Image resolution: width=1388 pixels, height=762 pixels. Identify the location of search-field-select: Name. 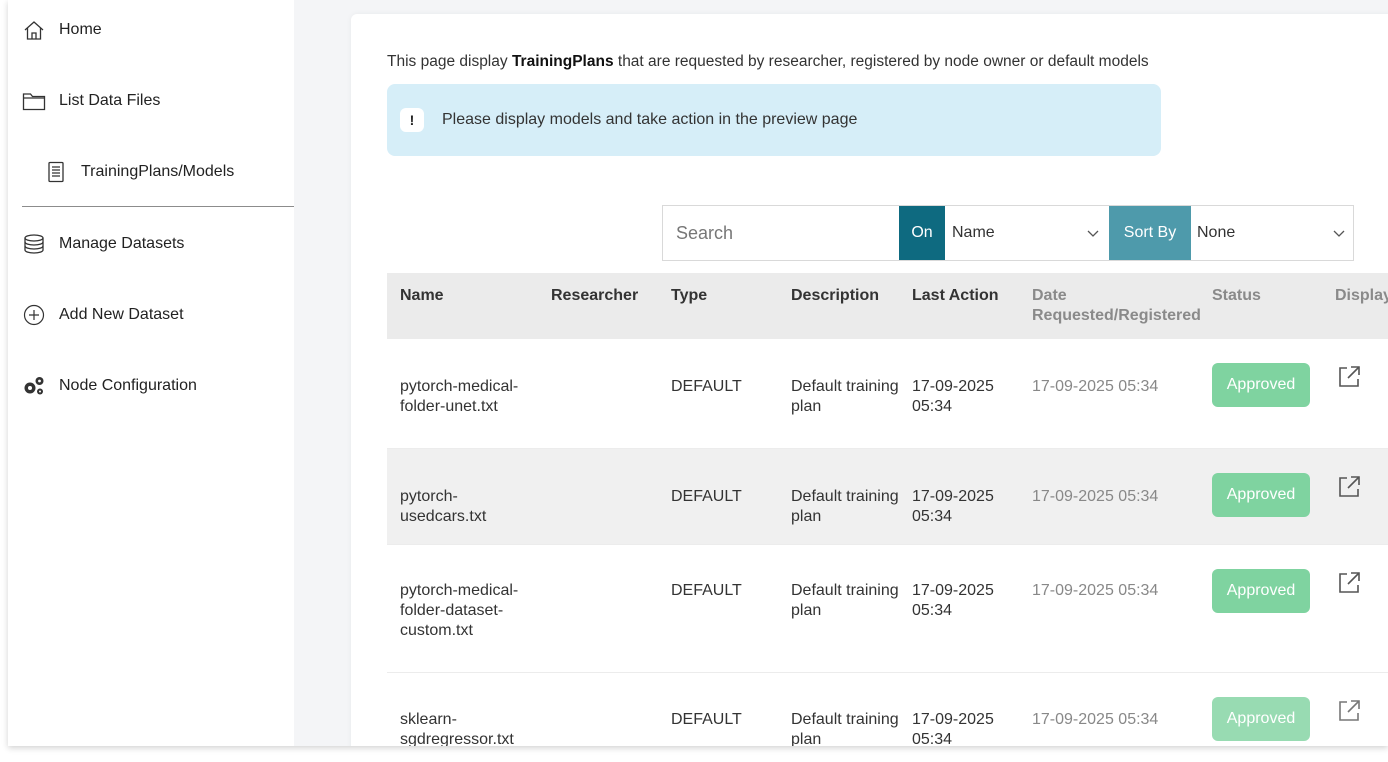
(1027, 233).